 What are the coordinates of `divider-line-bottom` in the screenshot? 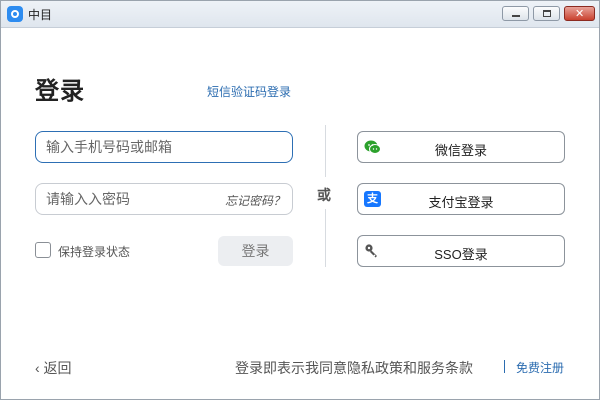 It's located at (325, 238).